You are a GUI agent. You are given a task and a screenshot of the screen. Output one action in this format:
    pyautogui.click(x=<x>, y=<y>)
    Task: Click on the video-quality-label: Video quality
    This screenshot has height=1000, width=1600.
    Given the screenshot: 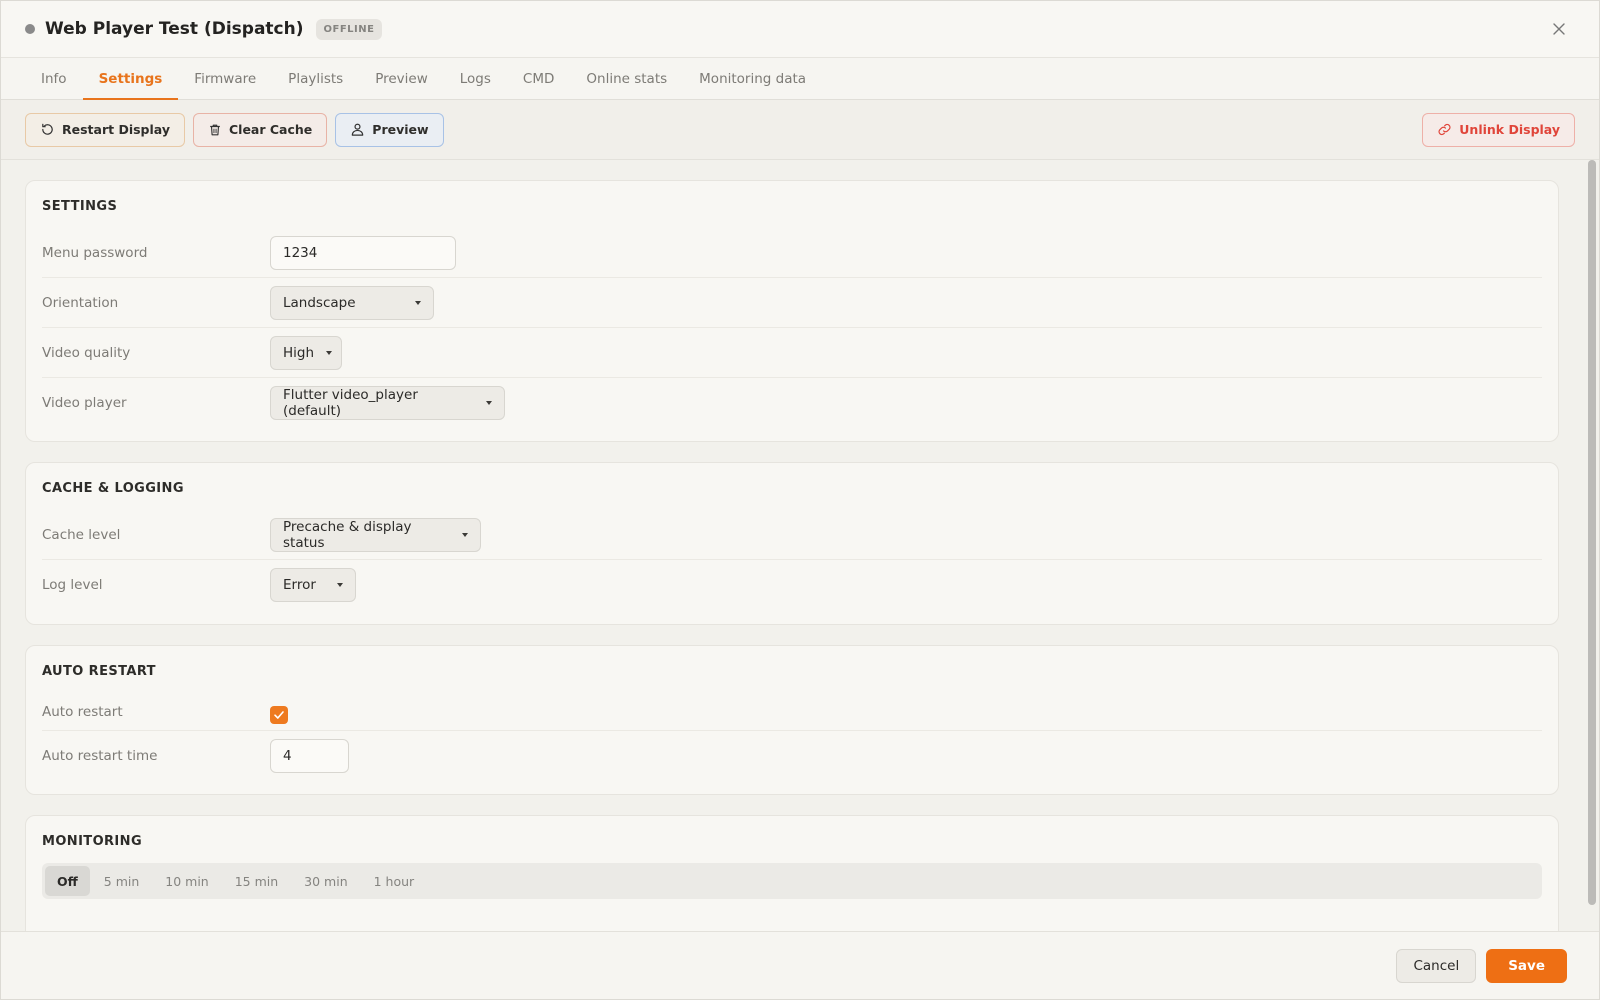 What is the action you would take?
    pyautogui.click(x=86, y=352)
    